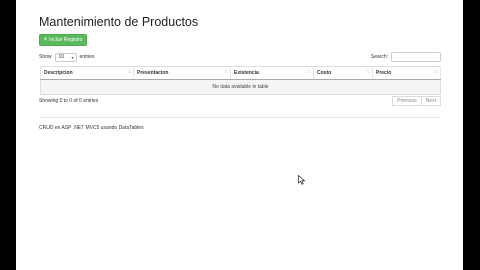 The width and height of the screenshot is (480, 270). I want to click on footer-divider, so click(240, 117).